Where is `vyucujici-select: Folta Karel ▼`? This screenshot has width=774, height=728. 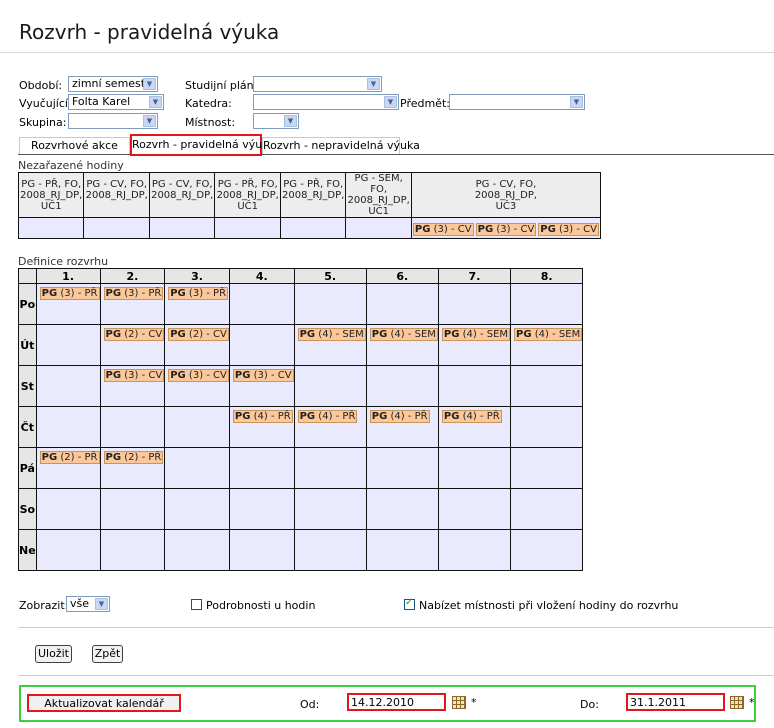 vyucujici-select: Folta Karel ▼ is located at coordinates (116, 102).